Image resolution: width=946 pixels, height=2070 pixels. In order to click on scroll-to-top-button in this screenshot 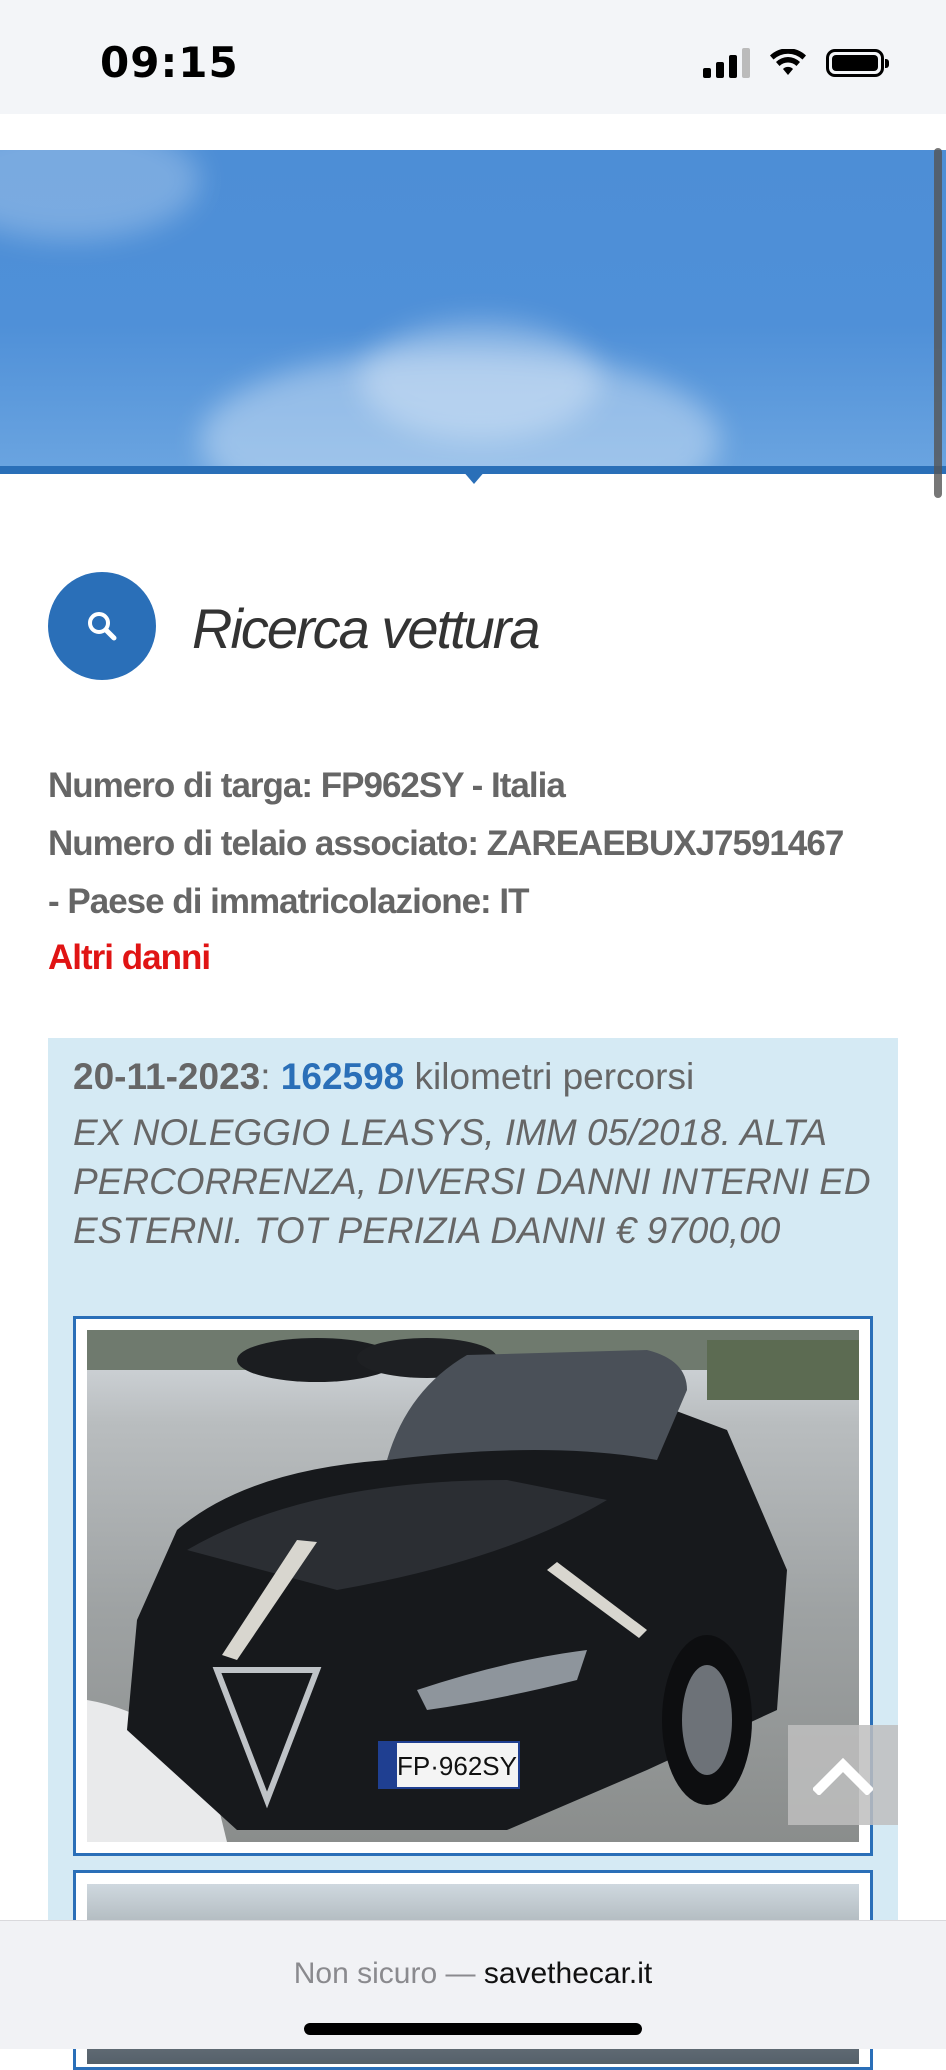, I will do `click(843, 1775)`.